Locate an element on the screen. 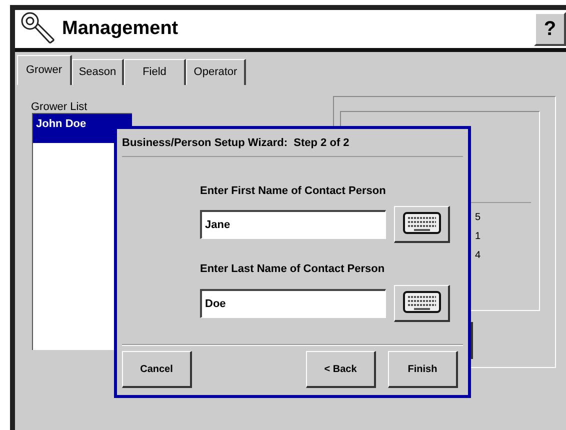  window-title: Management is located at coordinates (120, 28).